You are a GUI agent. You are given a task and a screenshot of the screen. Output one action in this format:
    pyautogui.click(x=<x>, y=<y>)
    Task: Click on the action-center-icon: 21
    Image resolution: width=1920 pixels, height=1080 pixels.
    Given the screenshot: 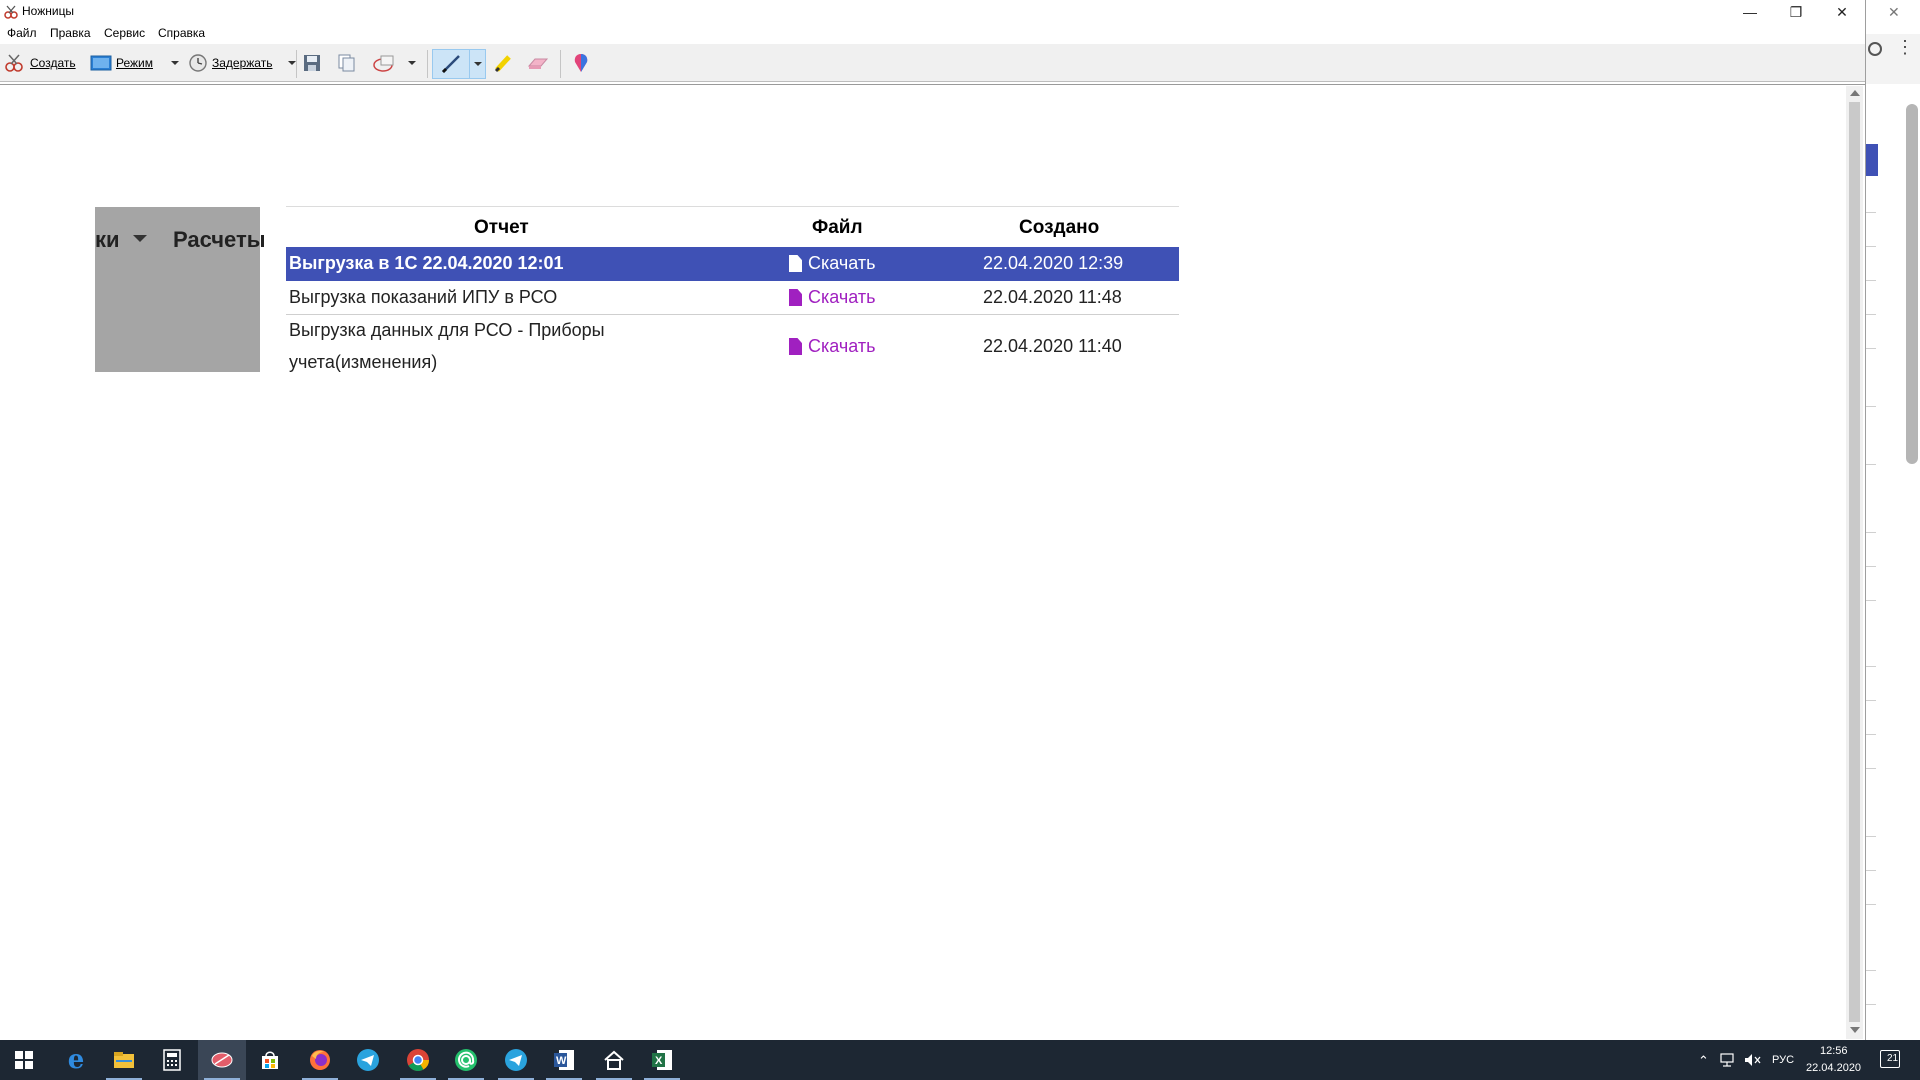 What is the action you would take?
    pyautogui.click(x=1890, y=1059)
    